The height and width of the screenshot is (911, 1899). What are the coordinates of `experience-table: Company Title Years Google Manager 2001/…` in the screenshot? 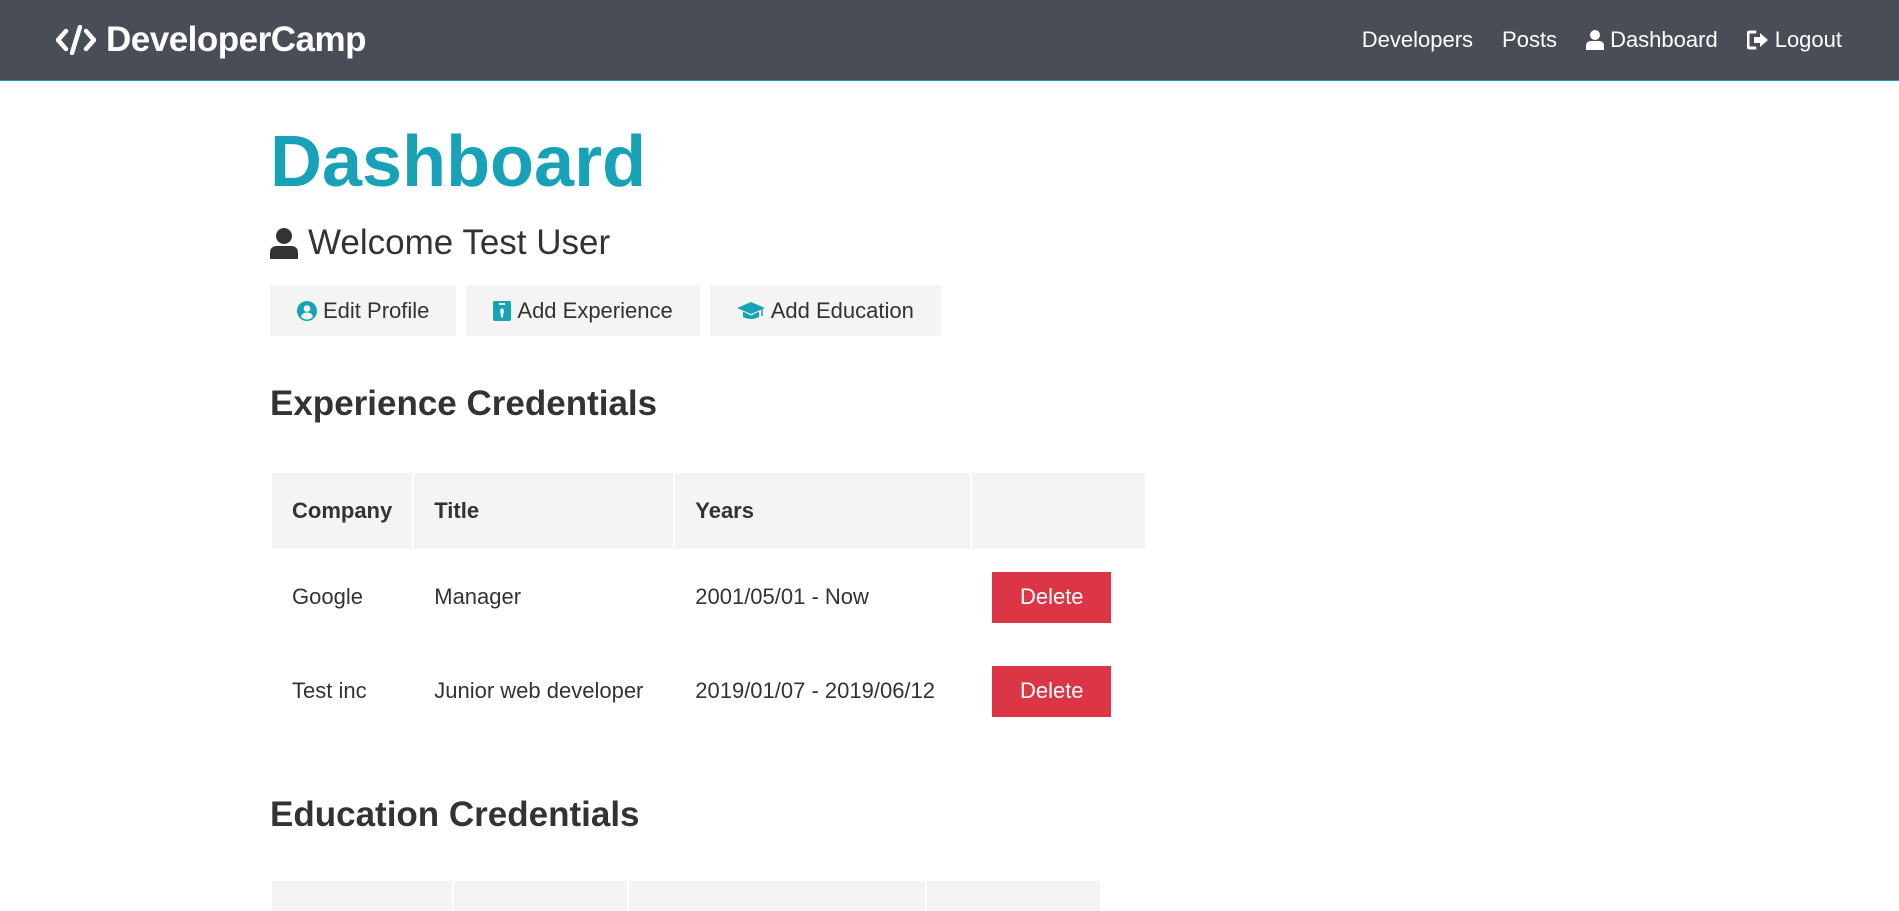 It's located at (708, 605).